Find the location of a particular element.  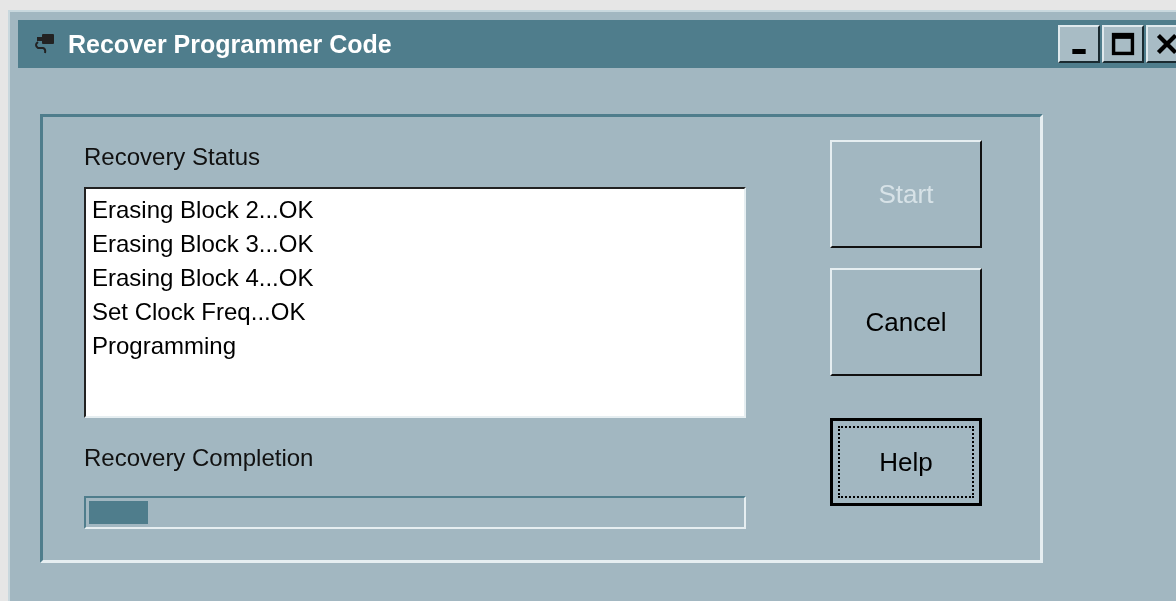

log-line: Programming is located at coordinates (165, 346).